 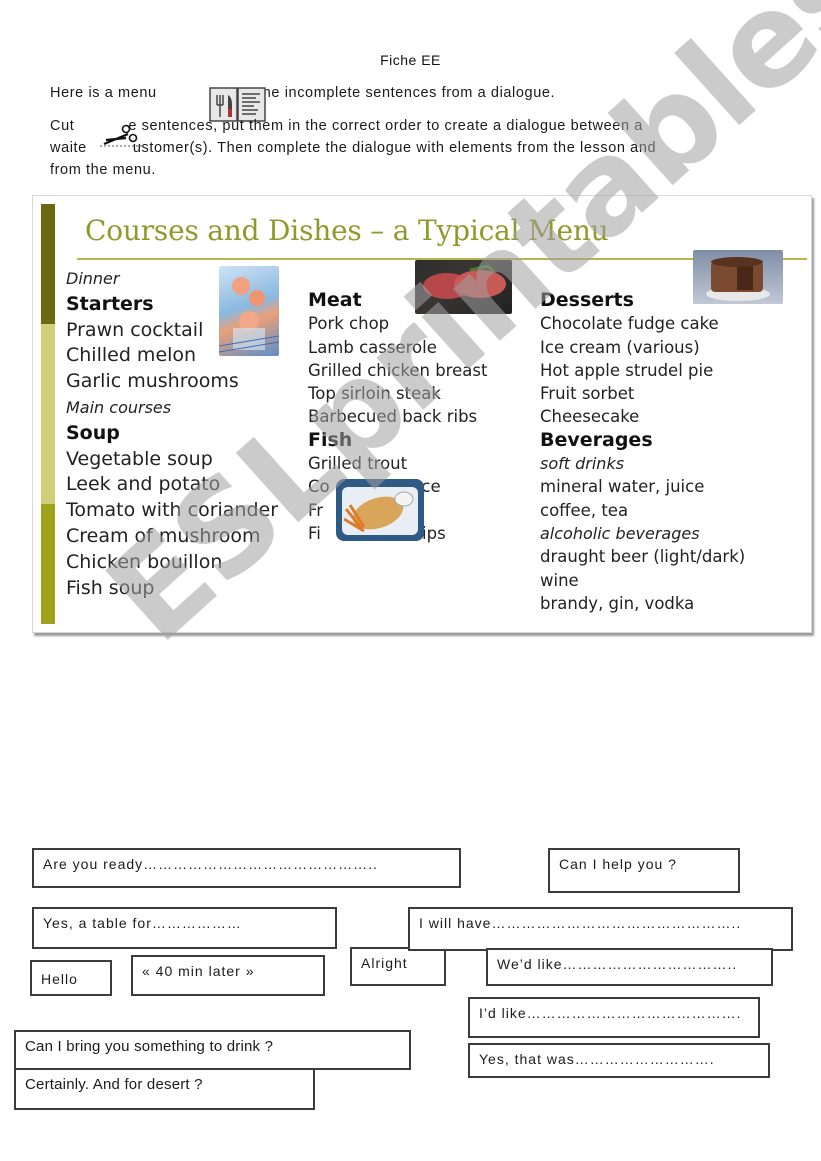 What do you see at coordinates (143, 484) in the screenshot?
I see `menu-item: Leek and potato` at bounding box center [143, 484].